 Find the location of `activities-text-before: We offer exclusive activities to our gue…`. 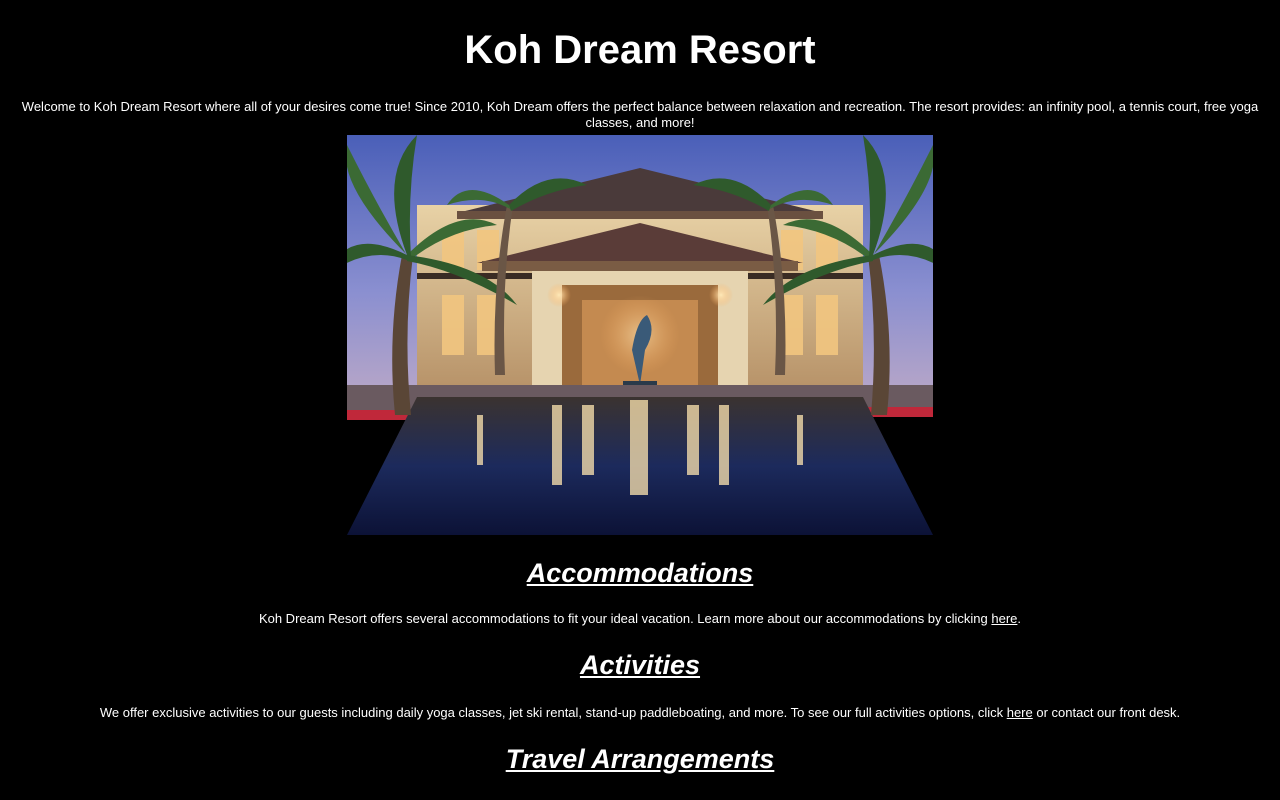

activities-text-before: We offer exclusive activities to our gue… is located at coordinates (553, 712).